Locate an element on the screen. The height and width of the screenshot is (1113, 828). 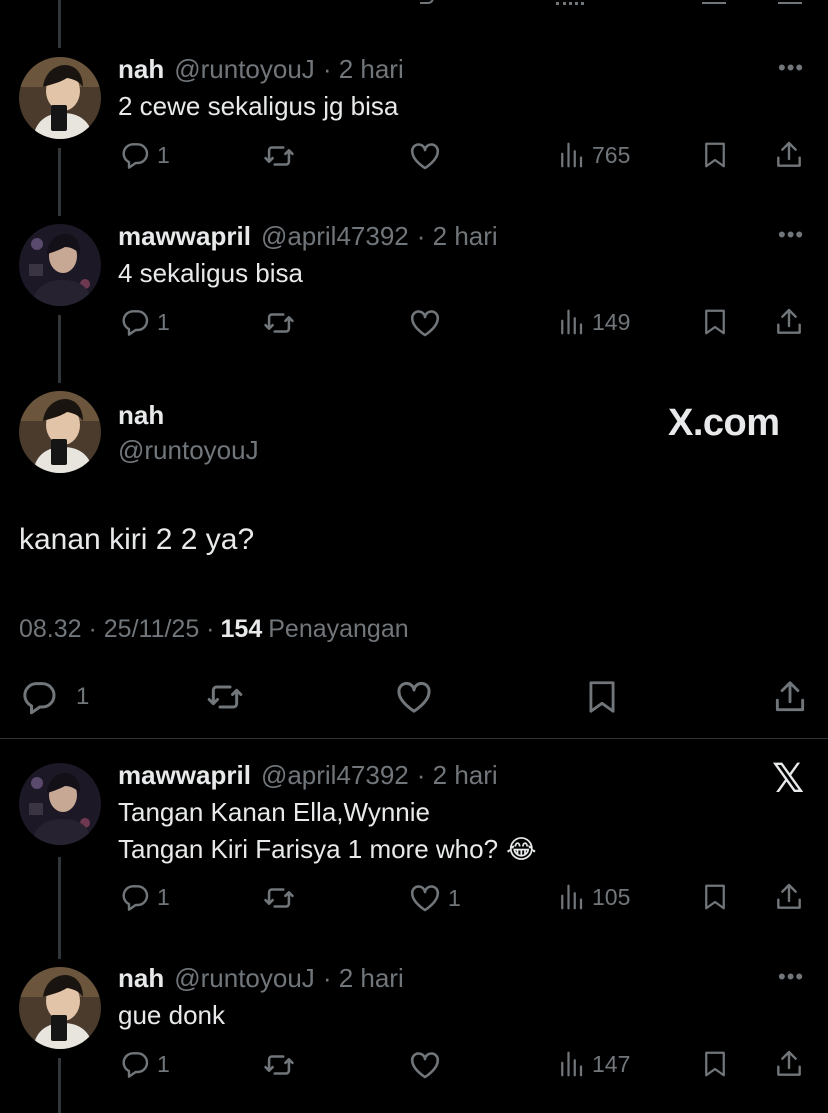
reply-text: Tangan Kiri Farisya 1 more who? is located at coordinates (308, 849).